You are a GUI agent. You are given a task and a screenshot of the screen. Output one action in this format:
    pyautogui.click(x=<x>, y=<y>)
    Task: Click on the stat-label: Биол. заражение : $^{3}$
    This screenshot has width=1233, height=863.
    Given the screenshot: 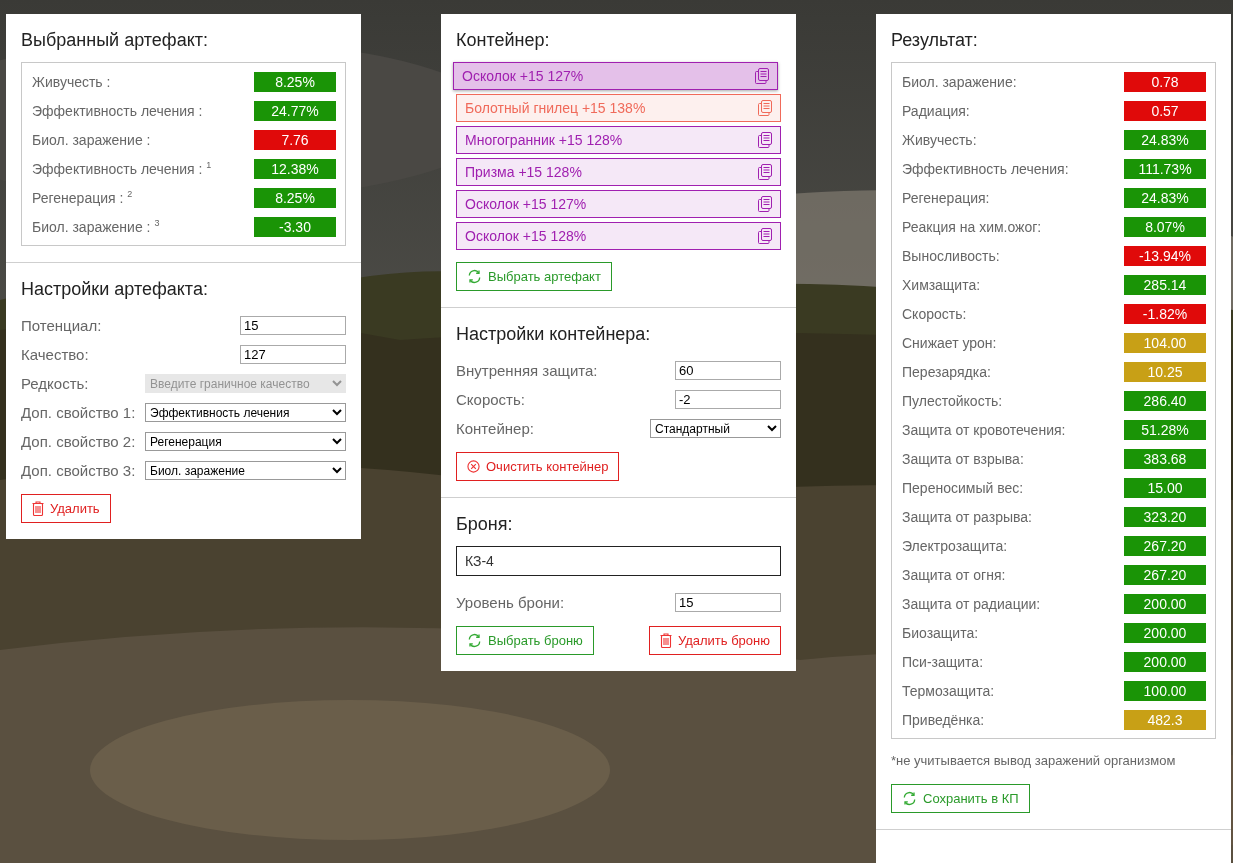 What is the action you would take?
    pyautogui.click(x=96, y=226)
    